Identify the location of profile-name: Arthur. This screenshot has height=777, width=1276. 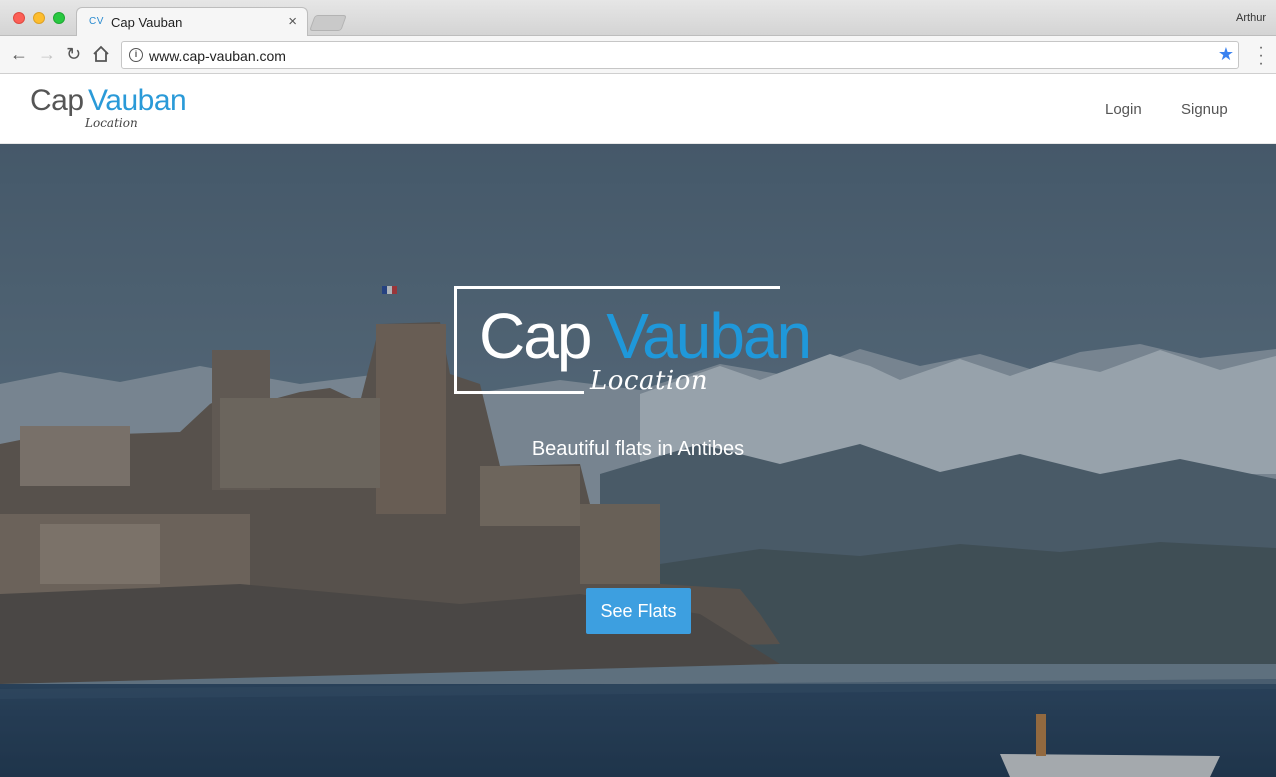
(1251, 18).